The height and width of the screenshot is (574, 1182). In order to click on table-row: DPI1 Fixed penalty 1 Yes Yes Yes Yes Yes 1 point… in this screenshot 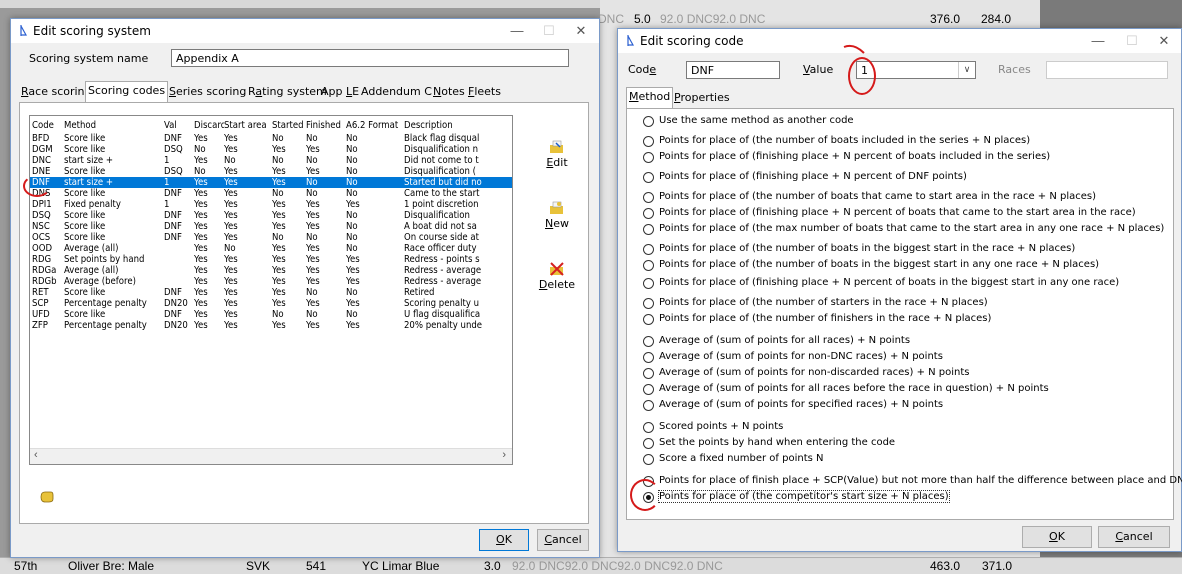, I will do `click(271, 204)`.